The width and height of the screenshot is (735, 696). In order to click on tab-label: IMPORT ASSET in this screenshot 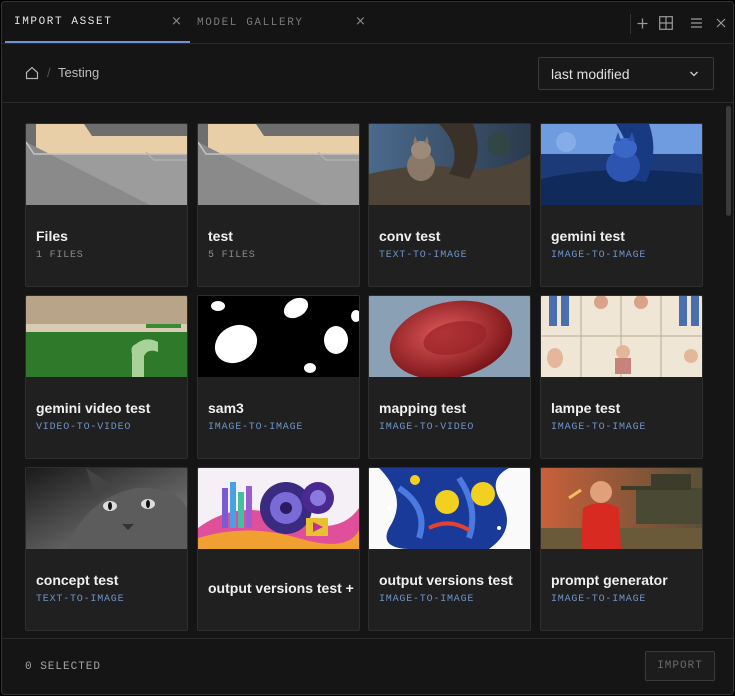, I will do `click(63, 21)`.